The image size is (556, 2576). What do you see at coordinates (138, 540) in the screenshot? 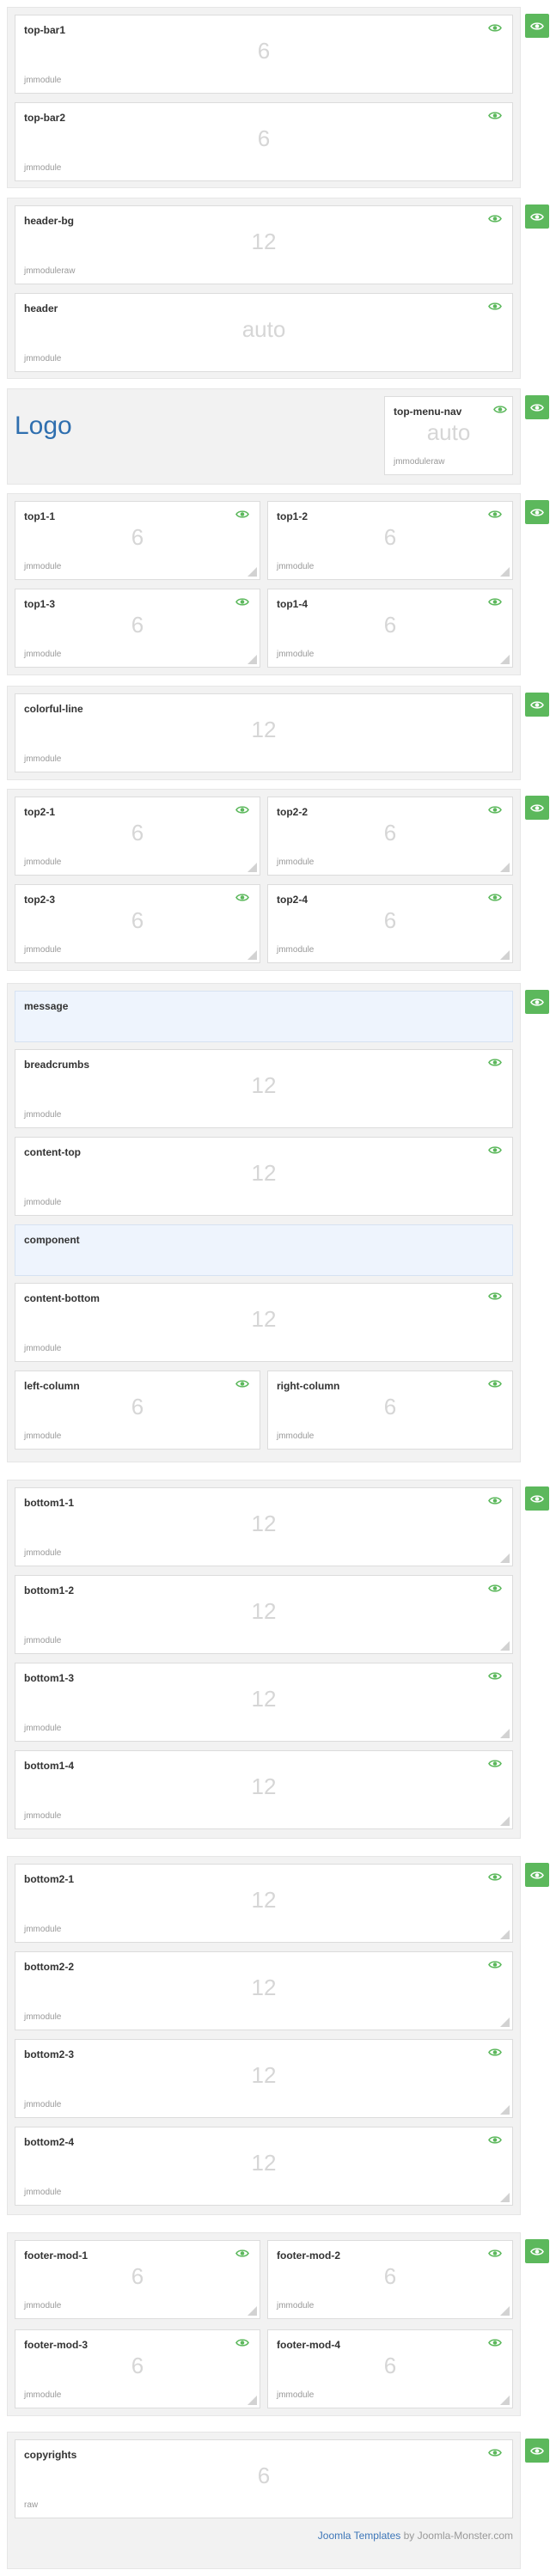
I see `position-block: top1-1 6 jmmodule` at bounding box center [138, 540].